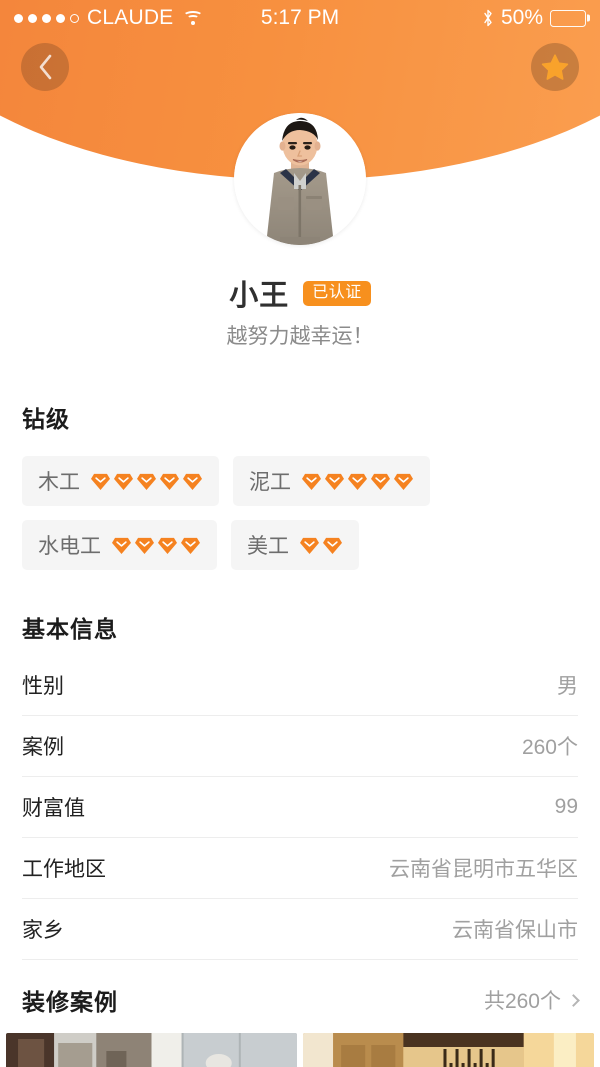 This screenshot has width=600, height=1067. I want to click on bluetooth-icon, so click(488, 18).